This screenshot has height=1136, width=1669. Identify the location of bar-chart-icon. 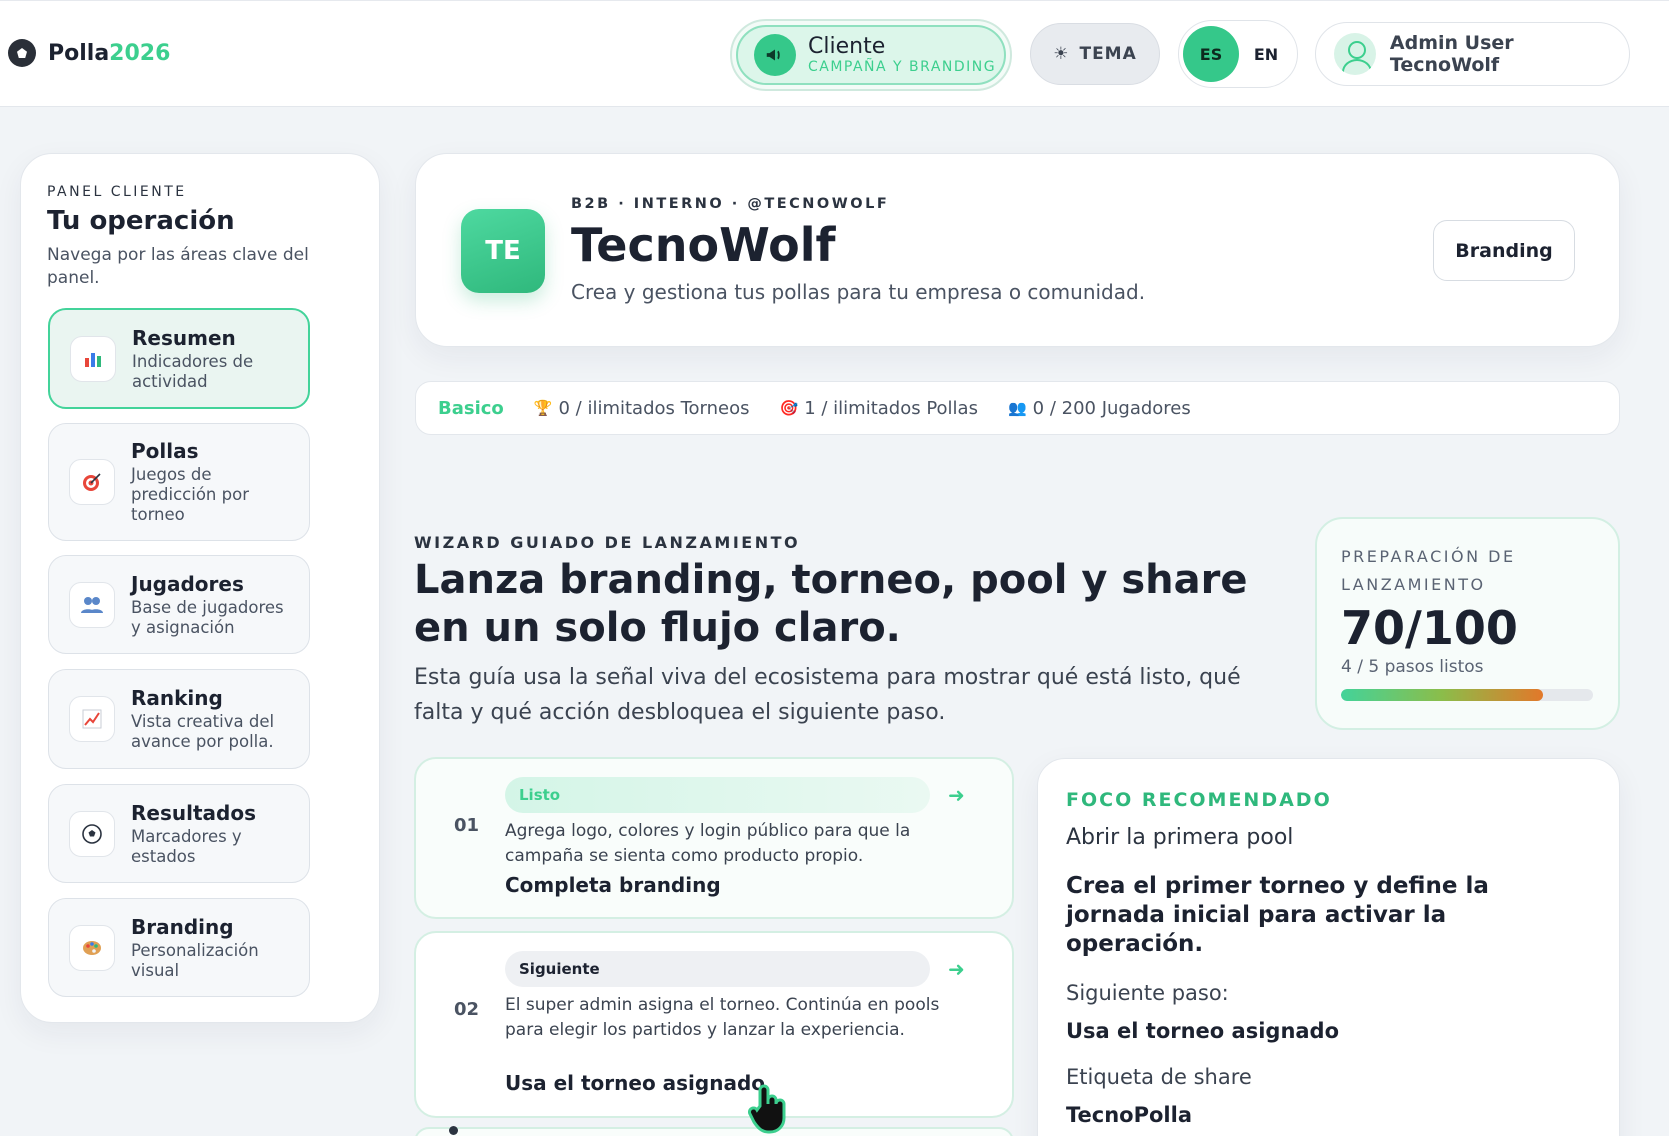
(93, 358).